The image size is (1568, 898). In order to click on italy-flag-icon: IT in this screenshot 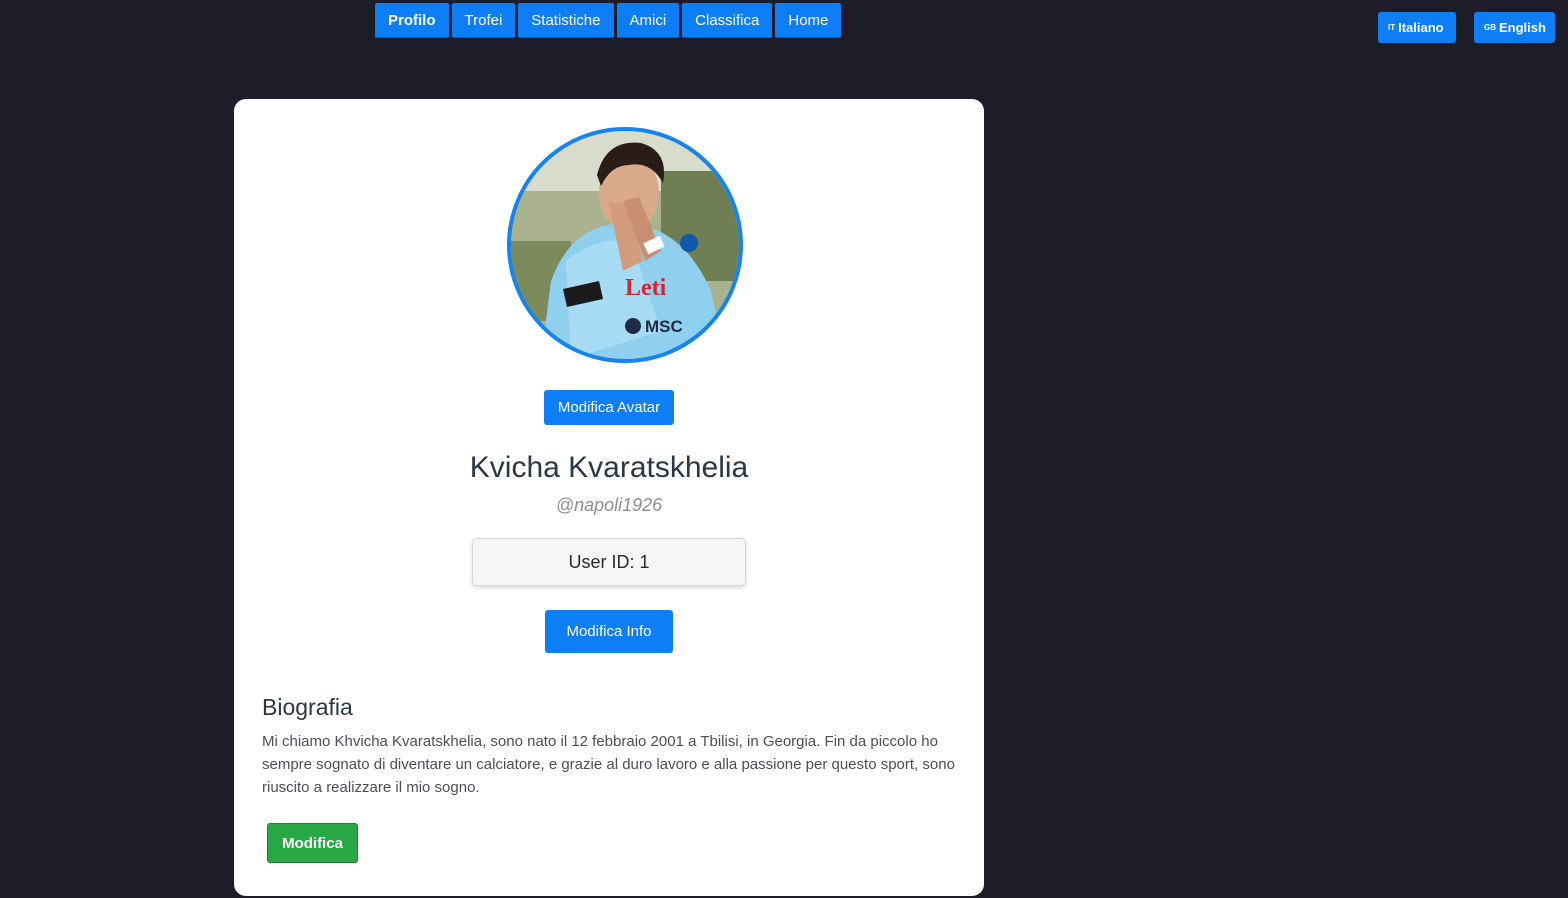, I will do `click(1392, 27)`.